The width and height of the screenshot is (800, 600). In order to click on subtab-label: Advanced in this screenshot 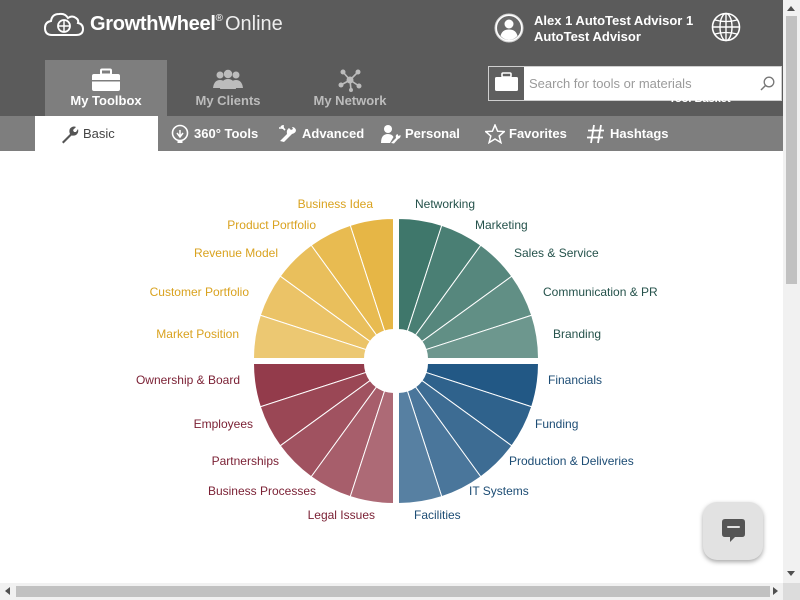, I will do `click(333, 133)`.